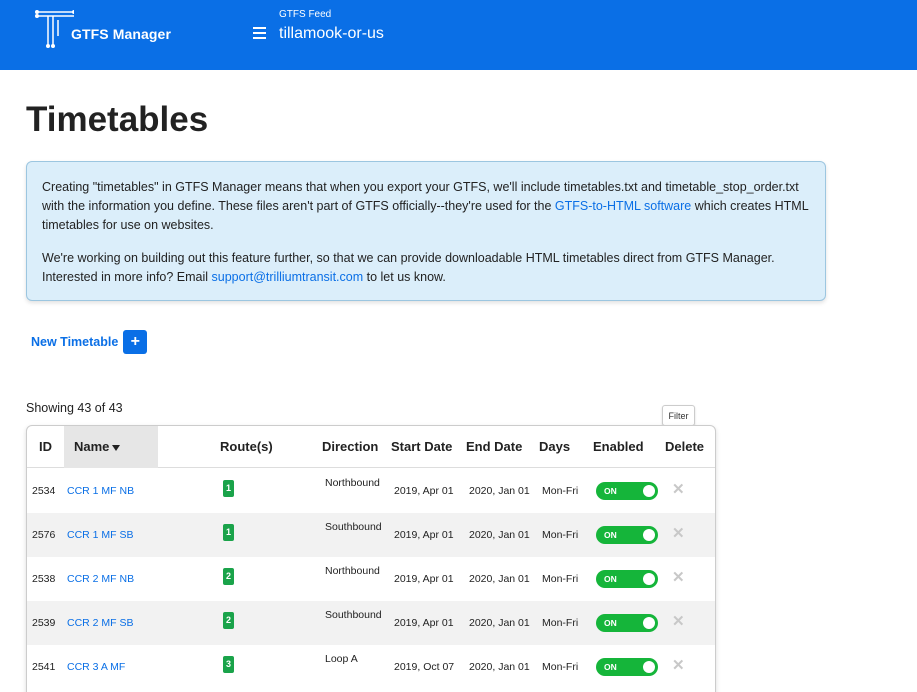 The height and width of the screenshot is (692, 917). I want to click on add-timetable-button: +, so click(135, 342).